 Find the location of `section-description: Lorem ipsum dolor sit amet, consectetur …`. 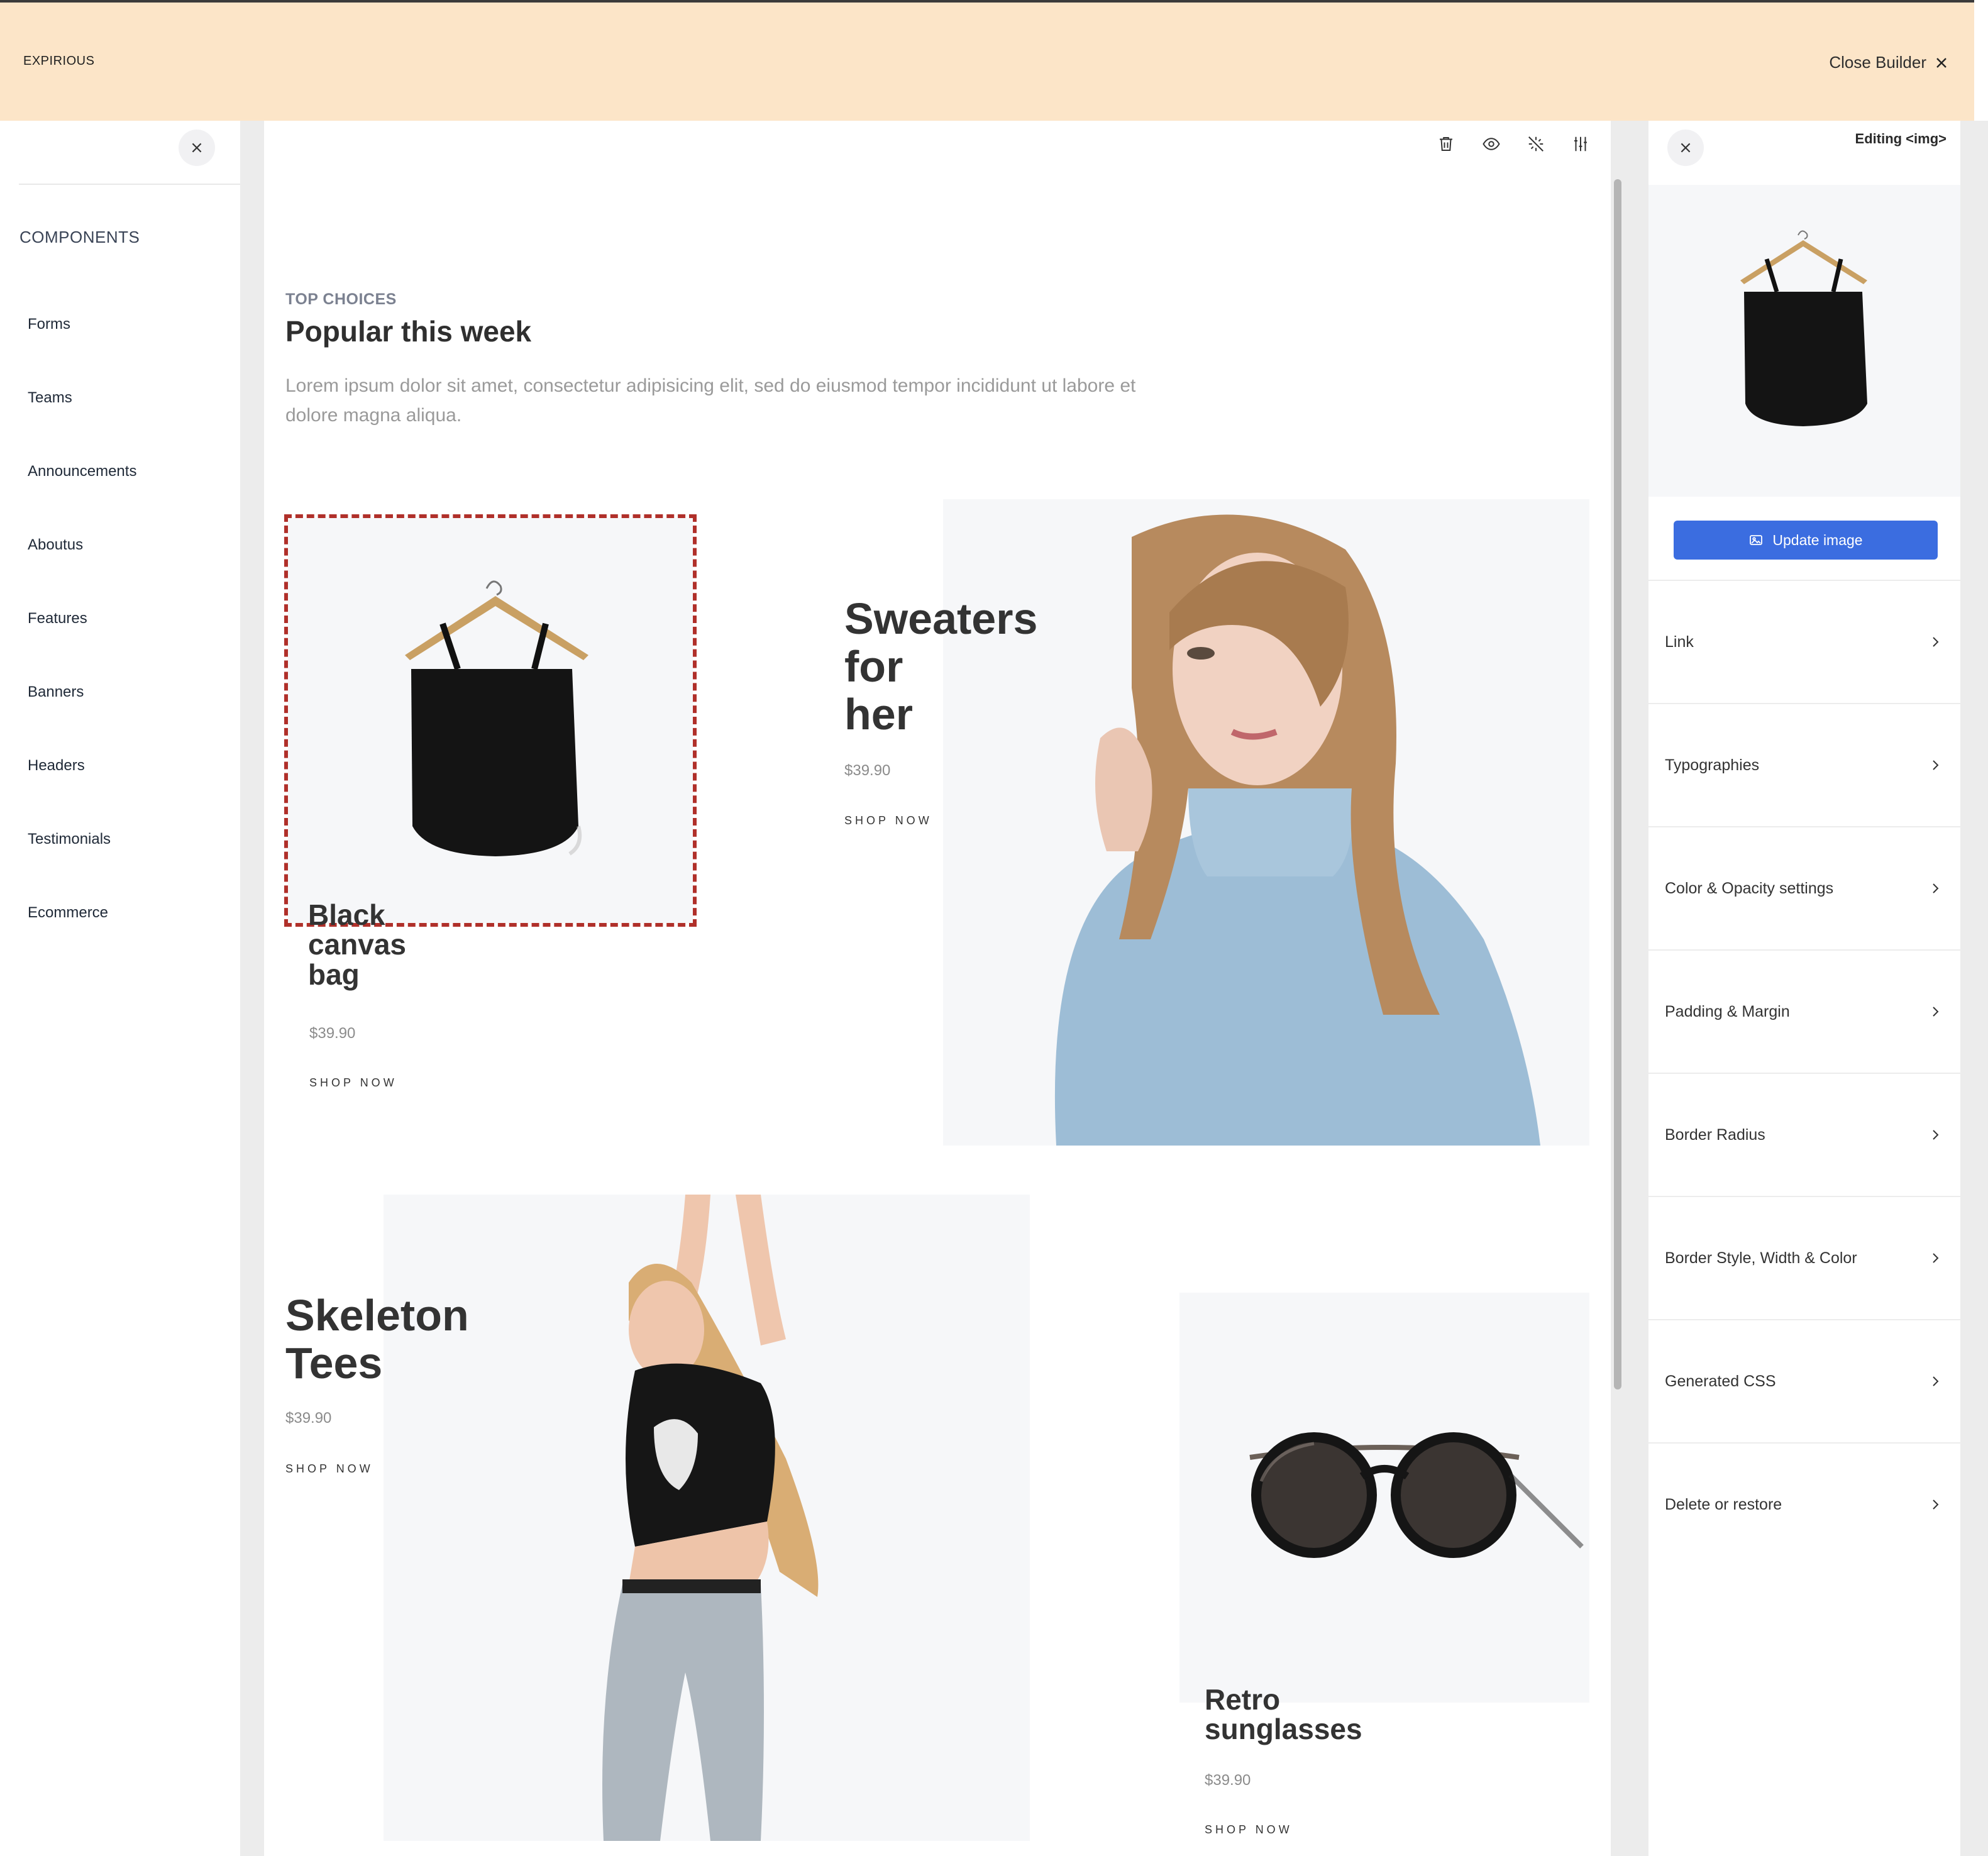

section-description: Lorem ipsum dolor sit amet, consectetur … is located at coordinates (710, 400).